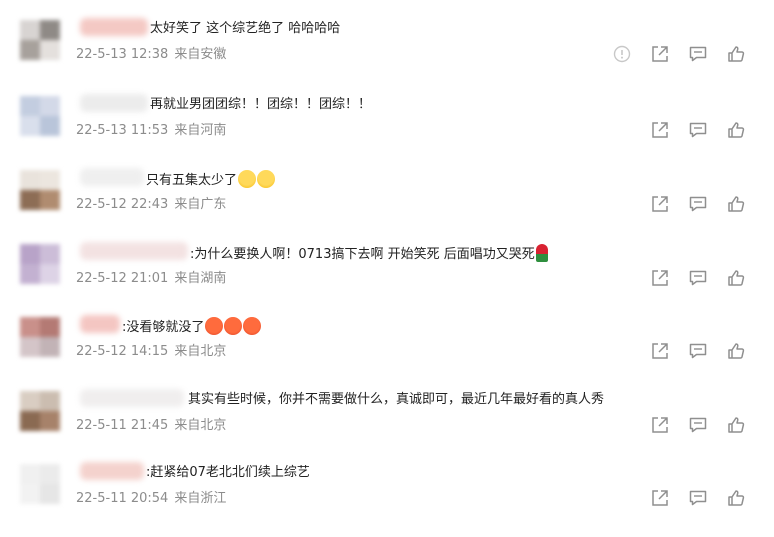 Image resolution: width=774 pixels, height=537 pixels. I want to click on comment-meta: 22-5-12 22:43 来自广东, so click(151, 205).